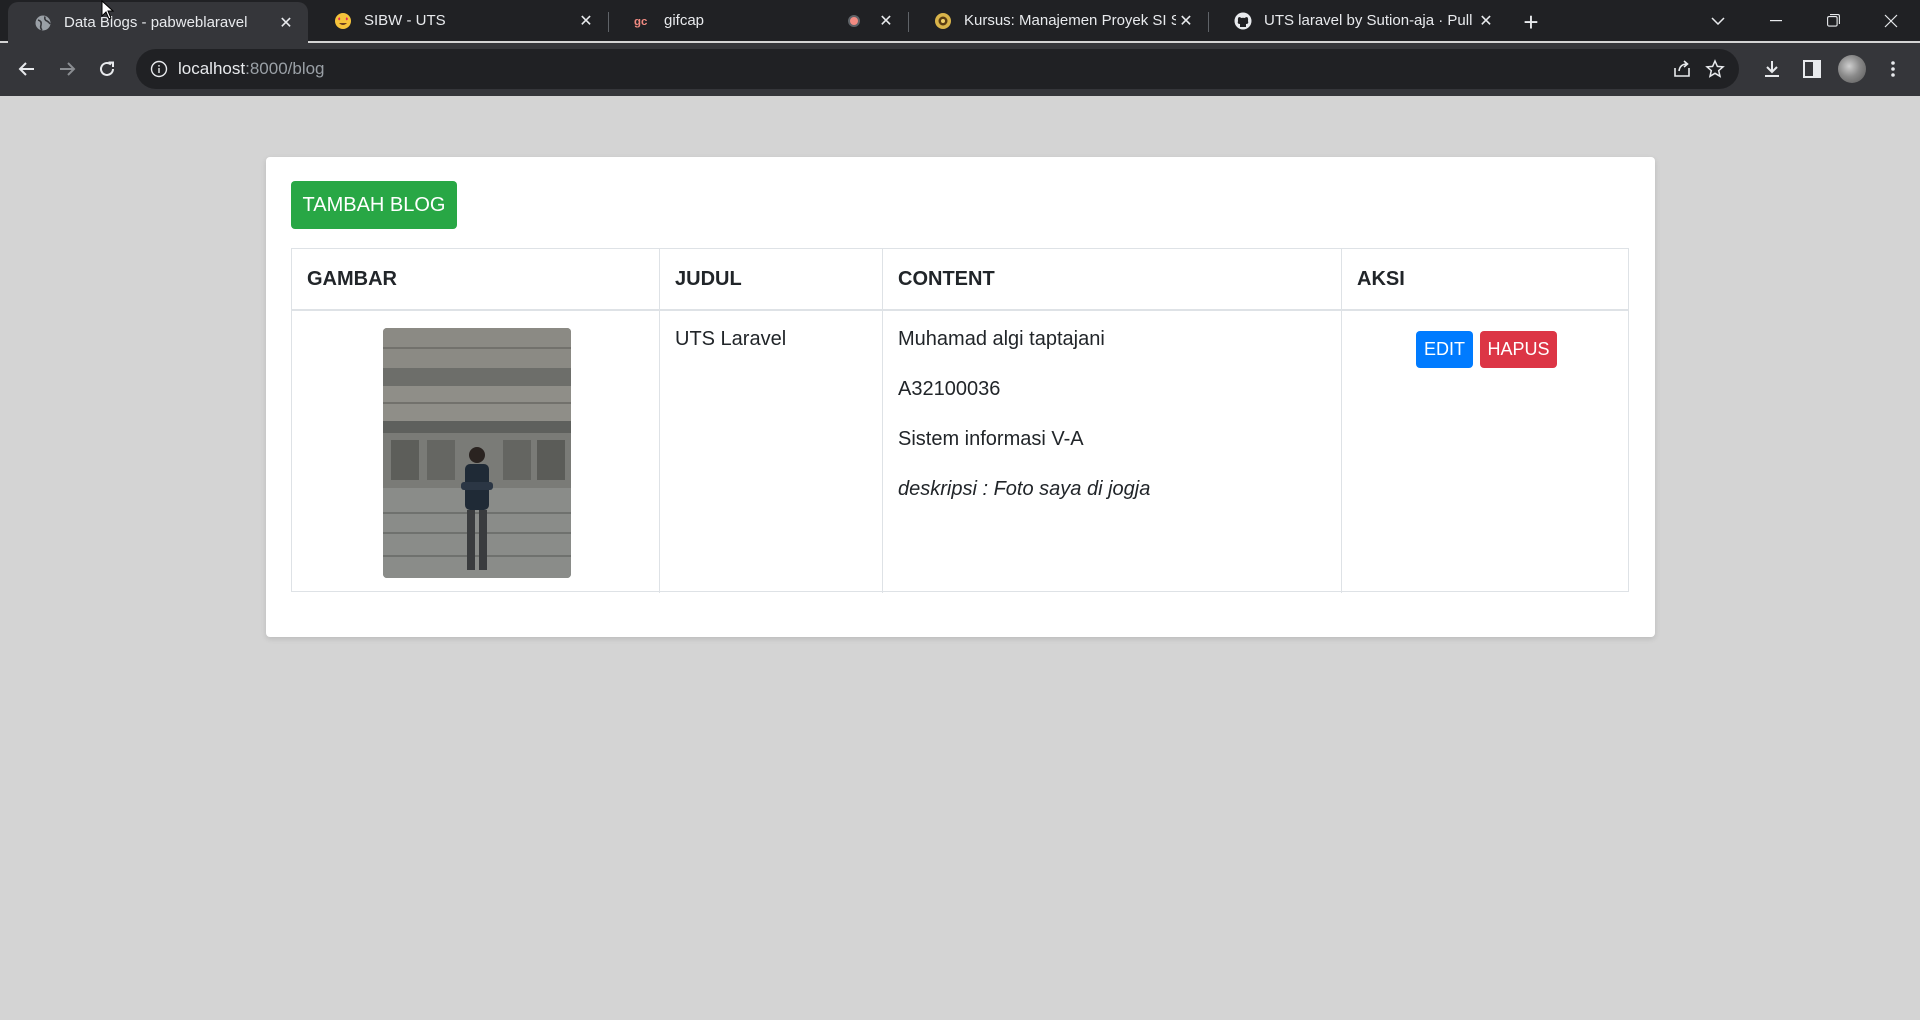 This screenshot has height=1020, width=1920. Describe the element at coordinates (1833, 20) in the screenshot. I see `restore-icon` at that location.